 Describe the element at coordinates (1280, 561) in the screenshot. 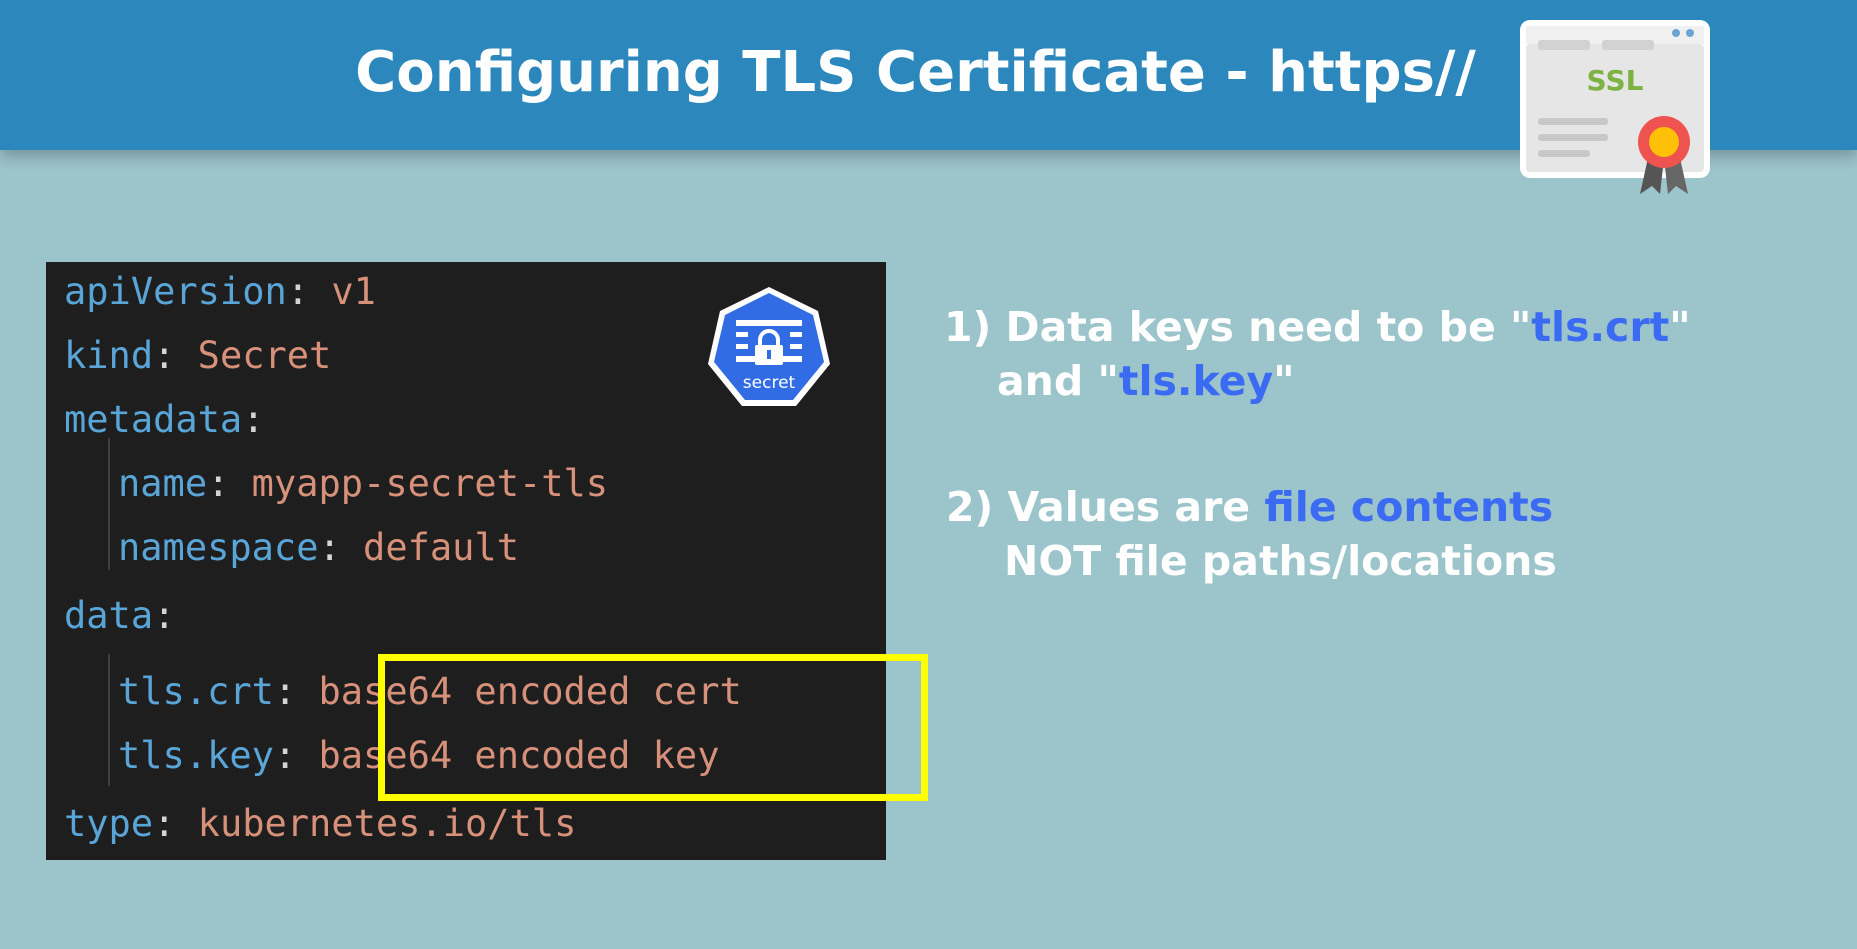

I see `point-2-line-2: NOT file paths/locations` at that location.